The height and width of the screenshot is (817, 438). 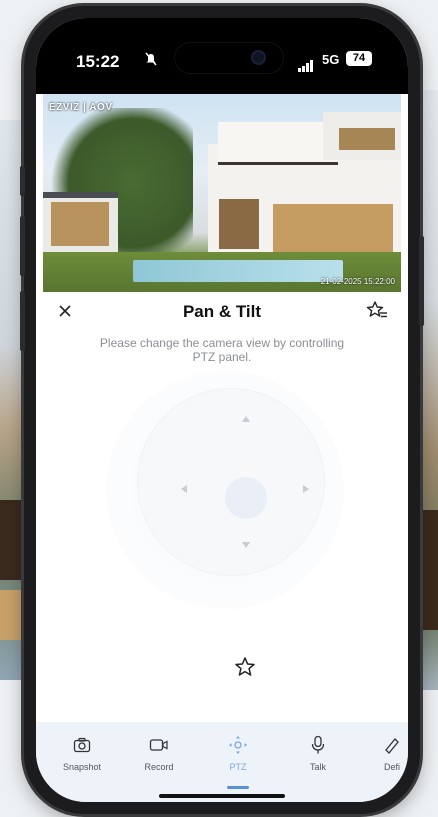 I want to click on toolbar-label: Talk, so click(x=317, y=767).